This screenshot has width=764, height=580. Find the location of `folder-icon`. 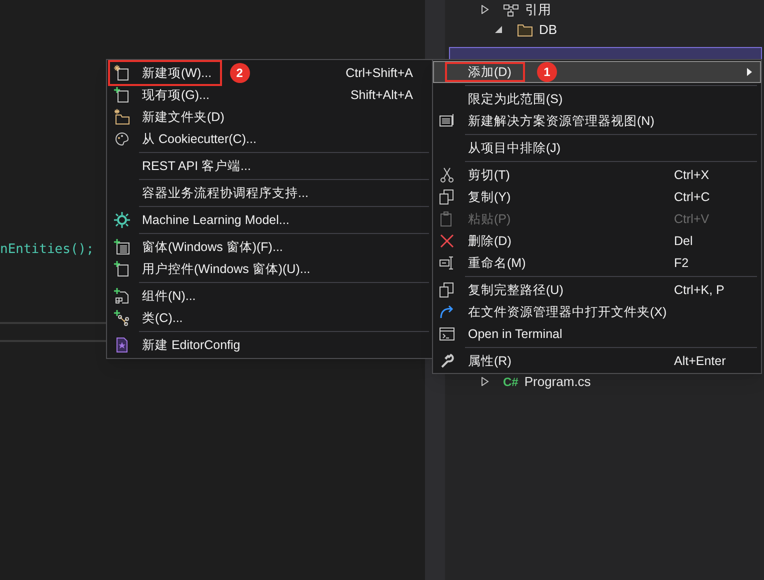

folder-icon is located at coordinates (525, 30).